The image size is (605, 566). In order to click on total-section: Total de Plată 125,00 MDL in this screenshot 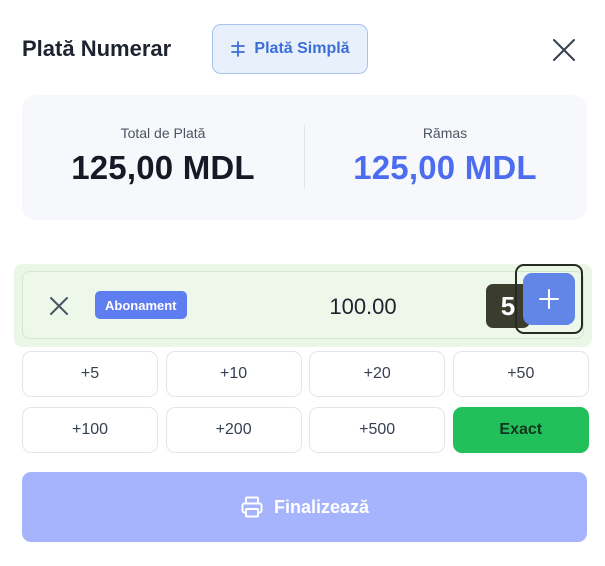, I will do `click(163, 156)`.